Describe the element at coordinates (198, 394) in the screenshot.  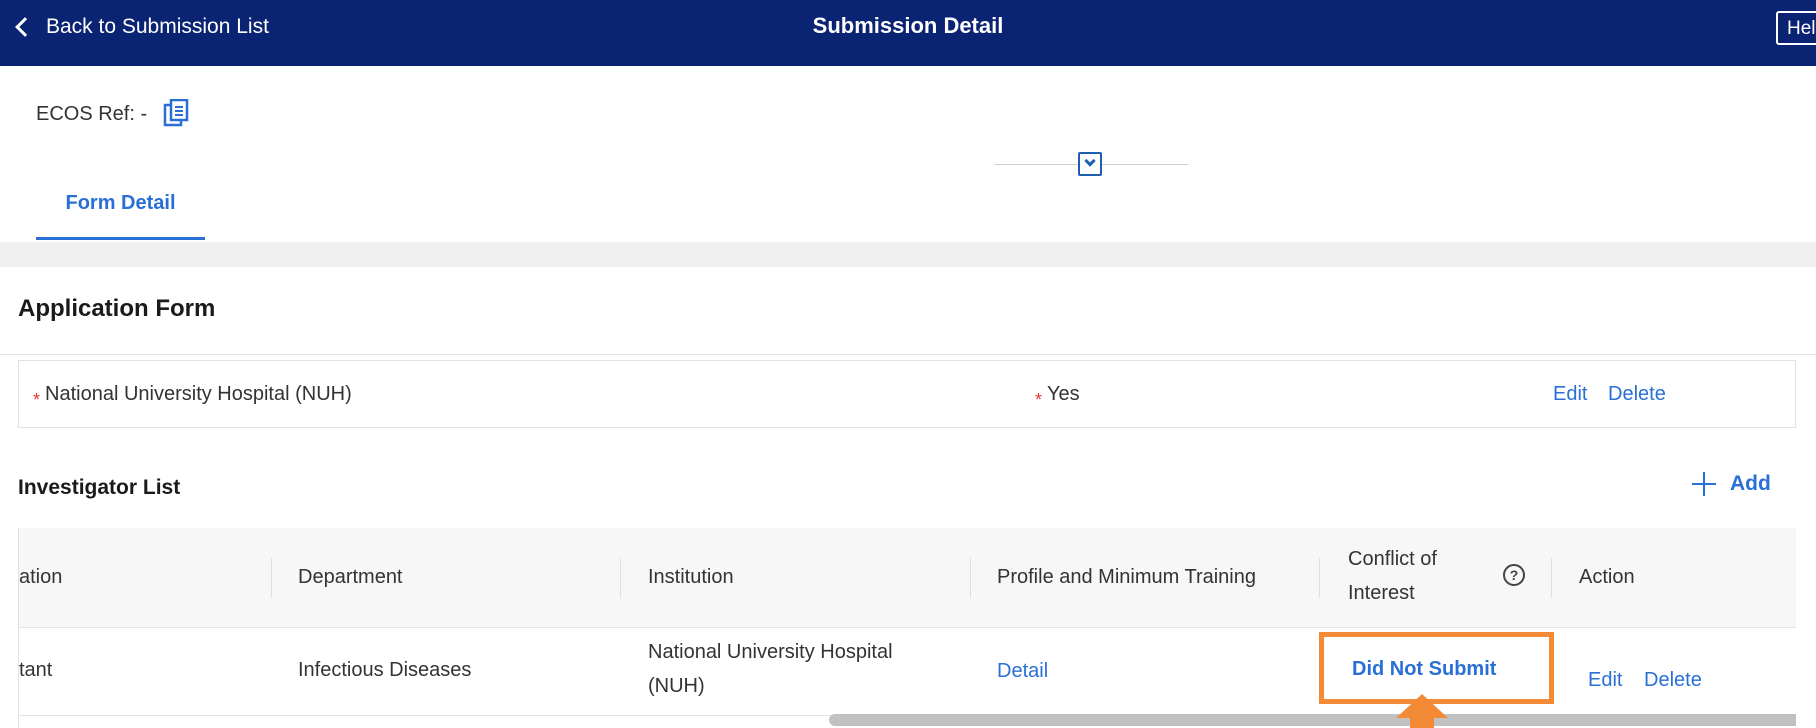
I see `institution-name: National University Hospital (NUH)` at that location.